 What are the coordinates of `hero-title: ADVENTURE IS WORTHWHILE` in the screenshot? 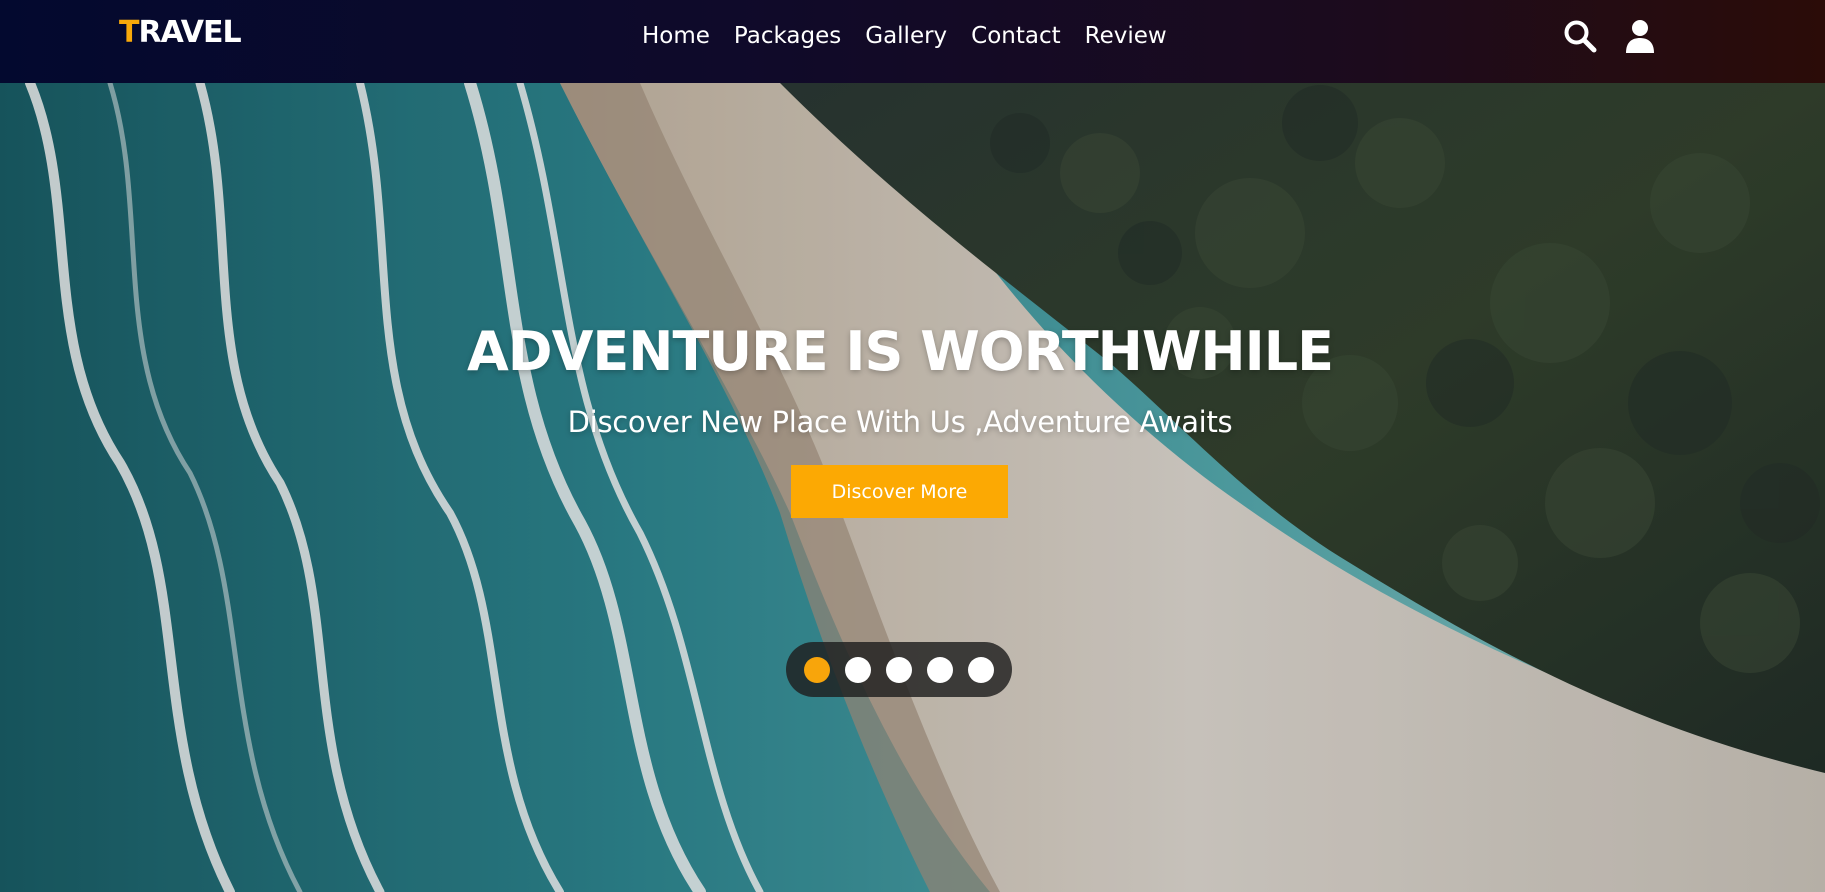 It's located at (900, 351).